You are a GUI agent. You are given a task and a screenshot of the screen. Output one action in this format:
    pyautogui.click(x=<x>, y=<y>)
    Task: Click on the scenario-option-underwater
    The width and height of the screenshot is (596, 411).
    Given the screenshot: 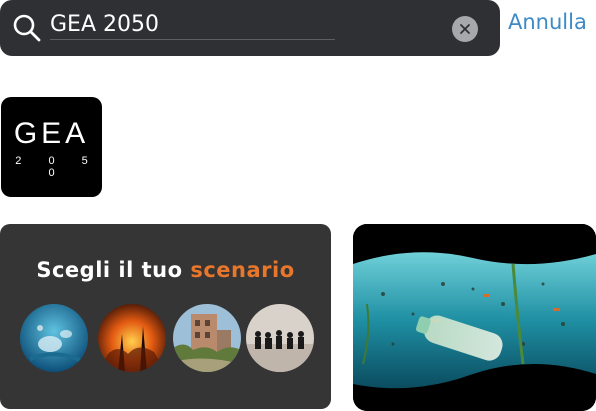 What is the action you would take?
    pyautogui.click(x=54, y=338)
    